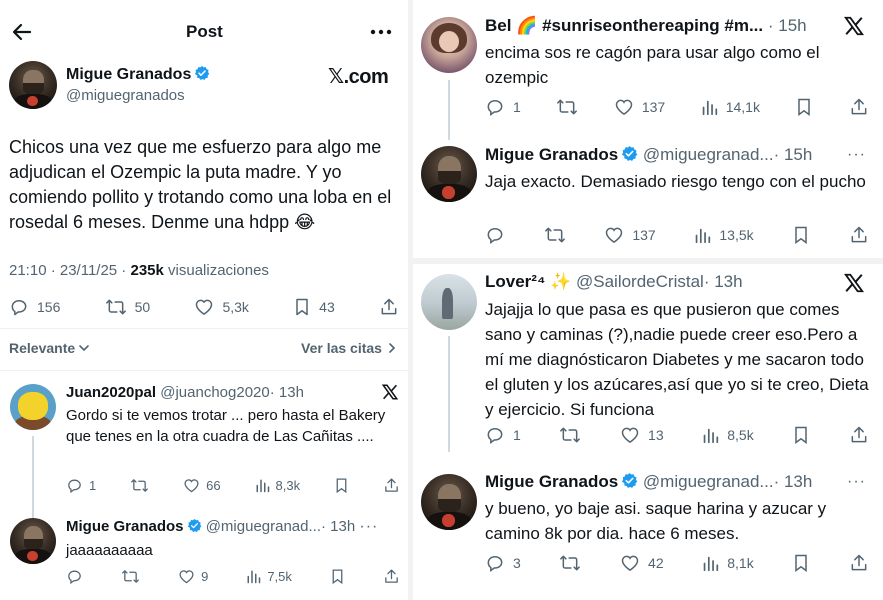 This screenshot has width=883, height=600. Describe the element at coordinates (34, 307) in the screenshot. I see `reply-button: 156` at that location.